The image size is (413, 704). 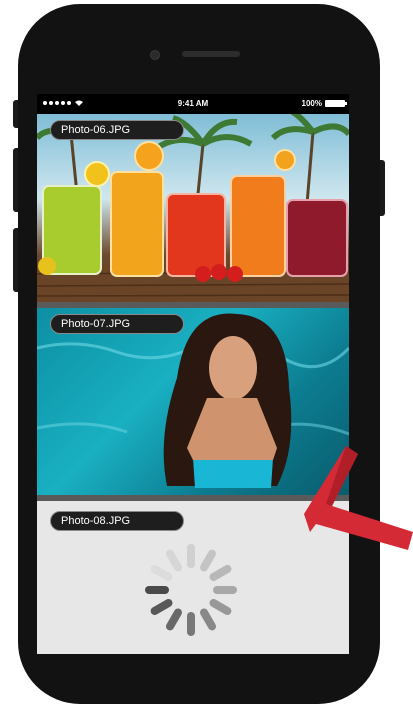 What do you see at coordinates (117, 130) in the screenshot?
I see `photo-label: Photo-06.JPG` at bounding box center [117, 130].